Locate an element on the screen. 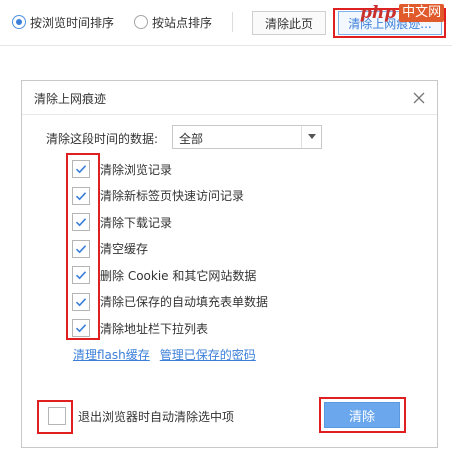 The image size is (452, 450). option-label: 清空缓存 is located at coordinates (124, 249).